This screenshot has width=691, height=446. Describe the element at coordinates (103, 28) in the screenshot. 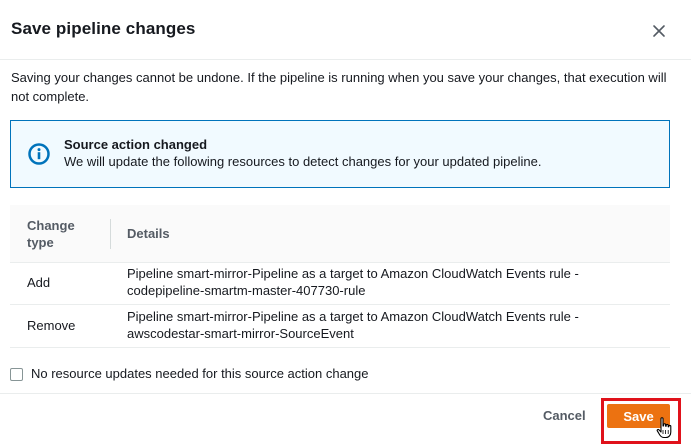

I see `dialog-title: Save pipeline changes` at that location.